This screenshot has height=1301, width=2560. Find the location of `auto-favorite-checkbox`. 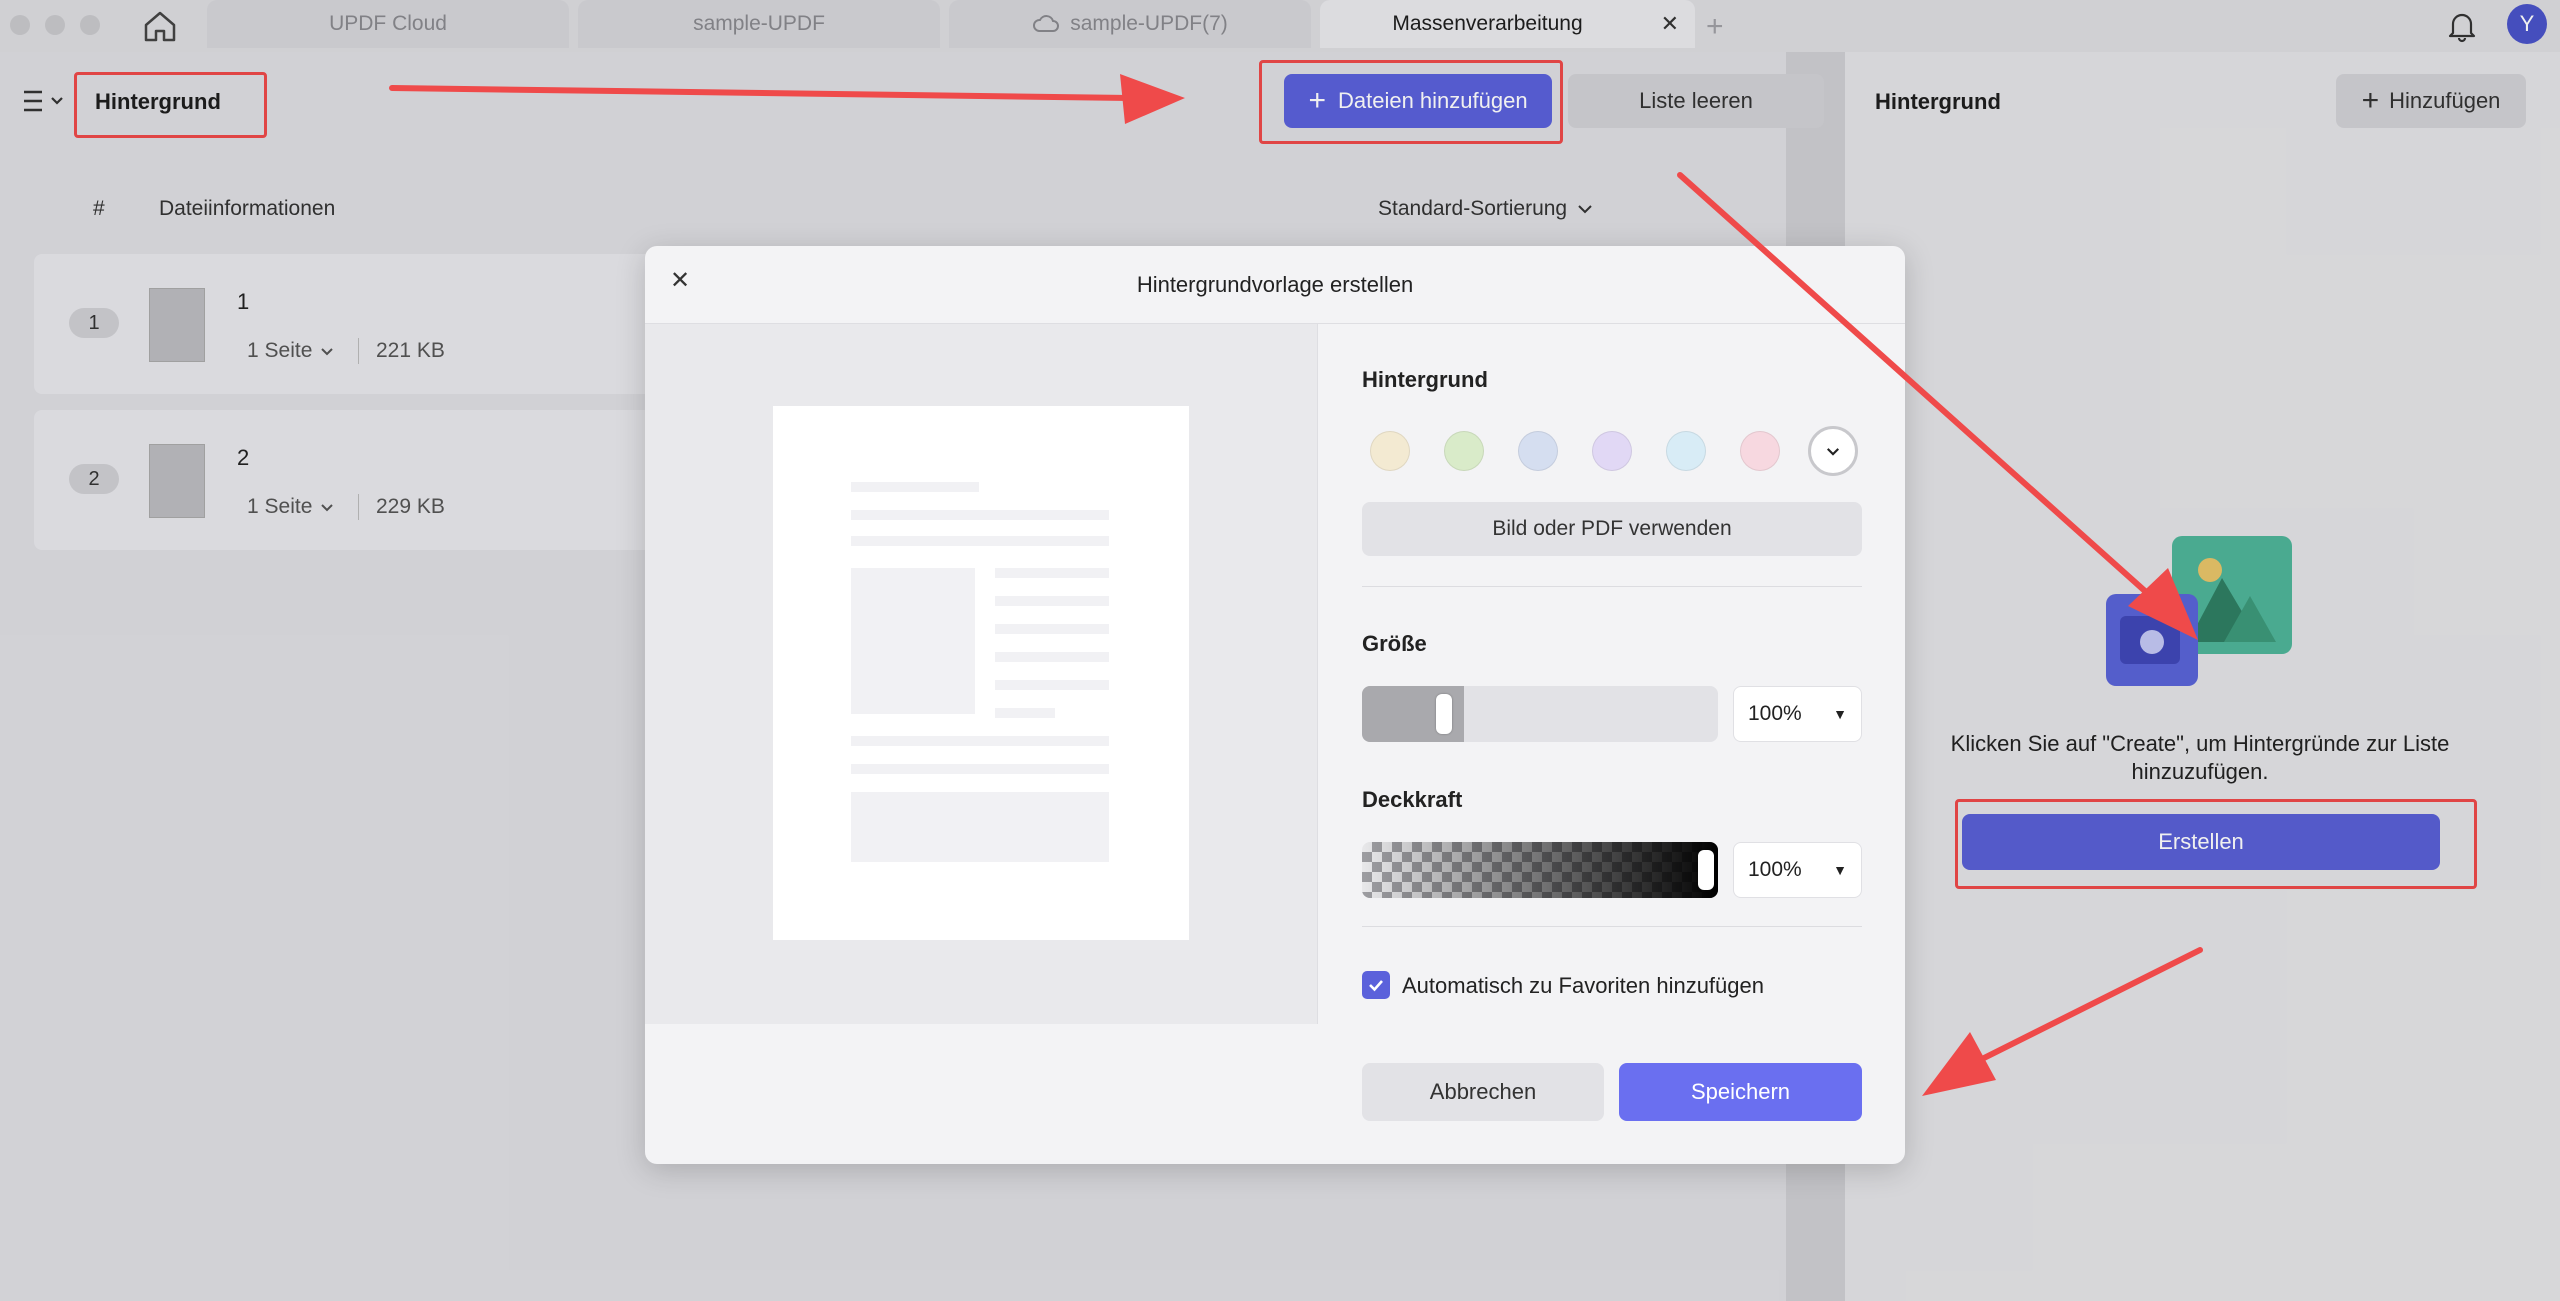

auto-favorite-checkbox is located at coordinates (1376, 985).